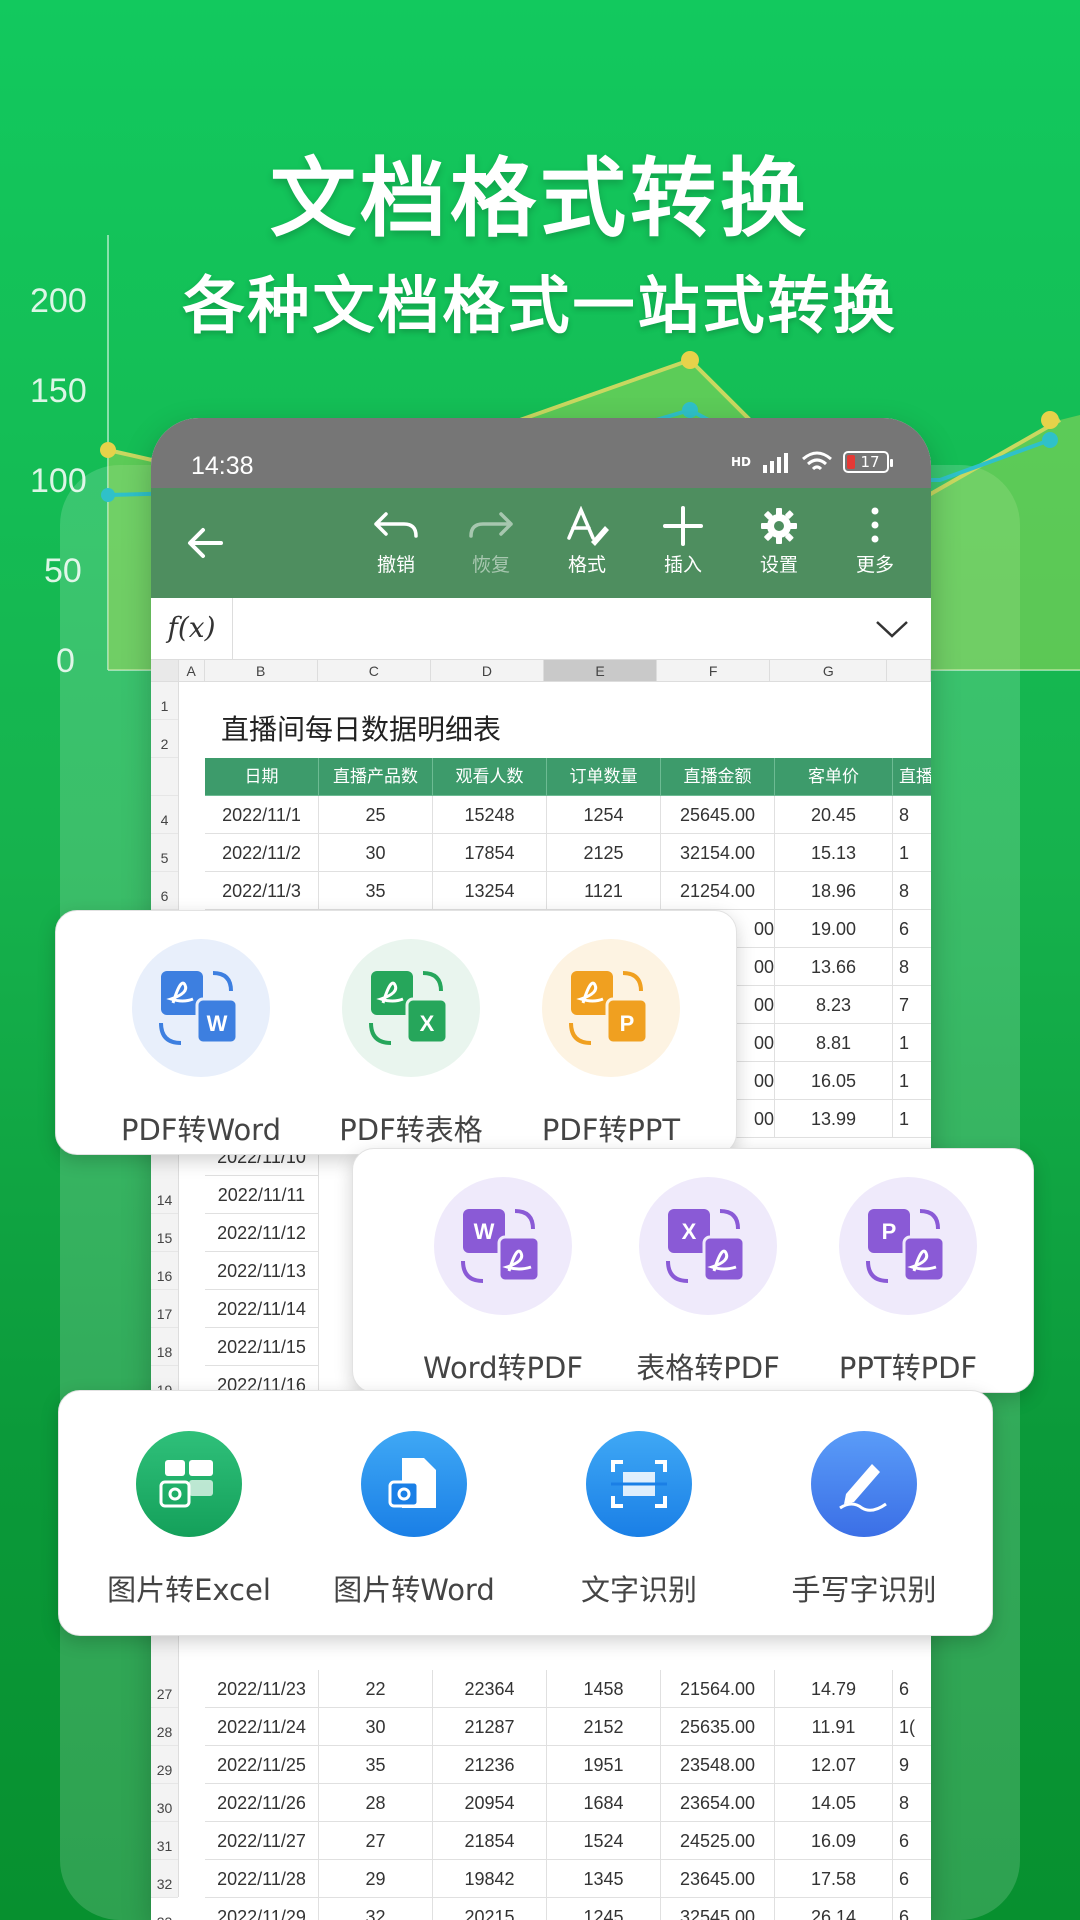 The height and width of the screenshot is (1920, 1080). I want to click on select-all-corner, so click(165, 670).